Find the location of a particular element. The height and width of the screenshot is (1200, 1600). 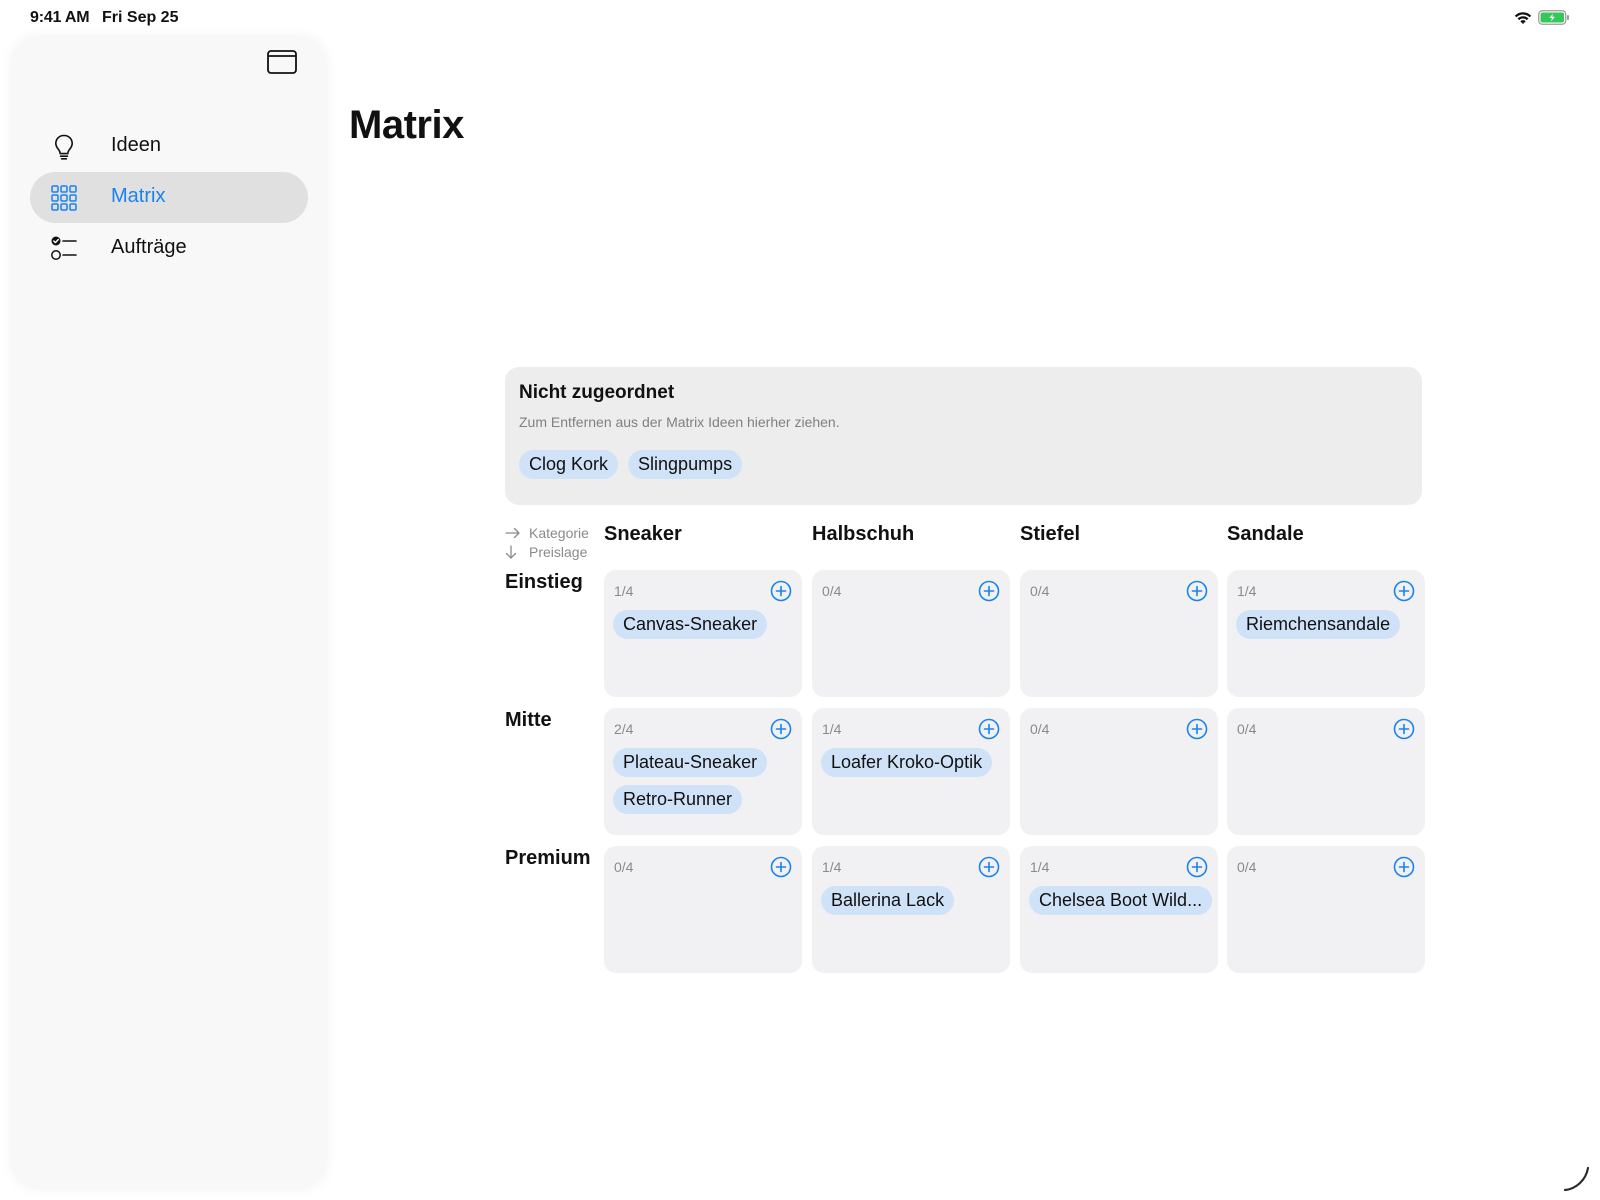

column-header-halbschuh: Halbschuh is located at coordinates (863, 534).